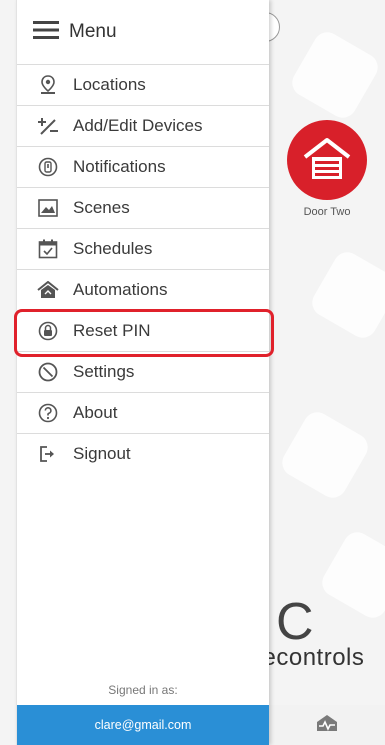  Describe the element at coordinates (327, 160) in the screenshot. I see `garage-door-icon` at that location.